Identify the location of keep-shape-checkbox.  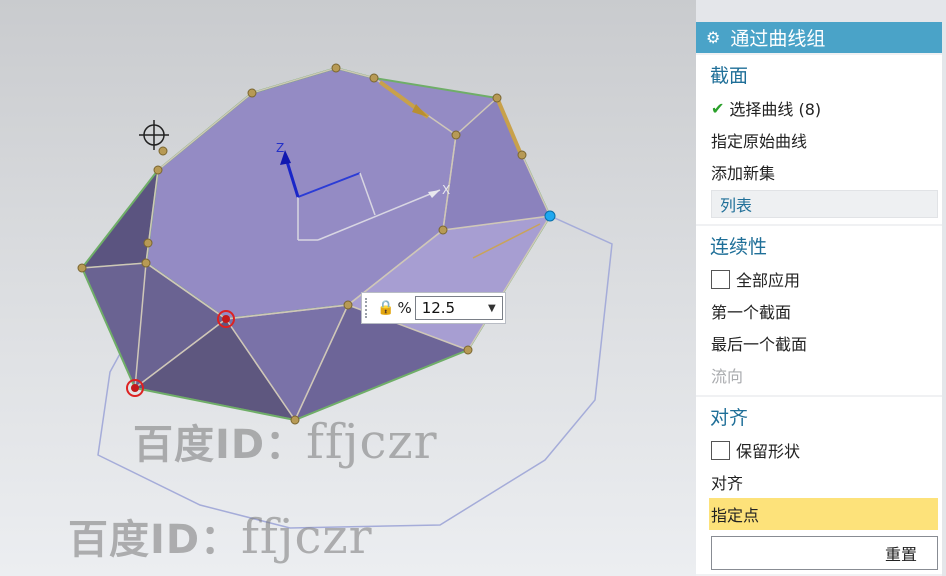
(720, 450).